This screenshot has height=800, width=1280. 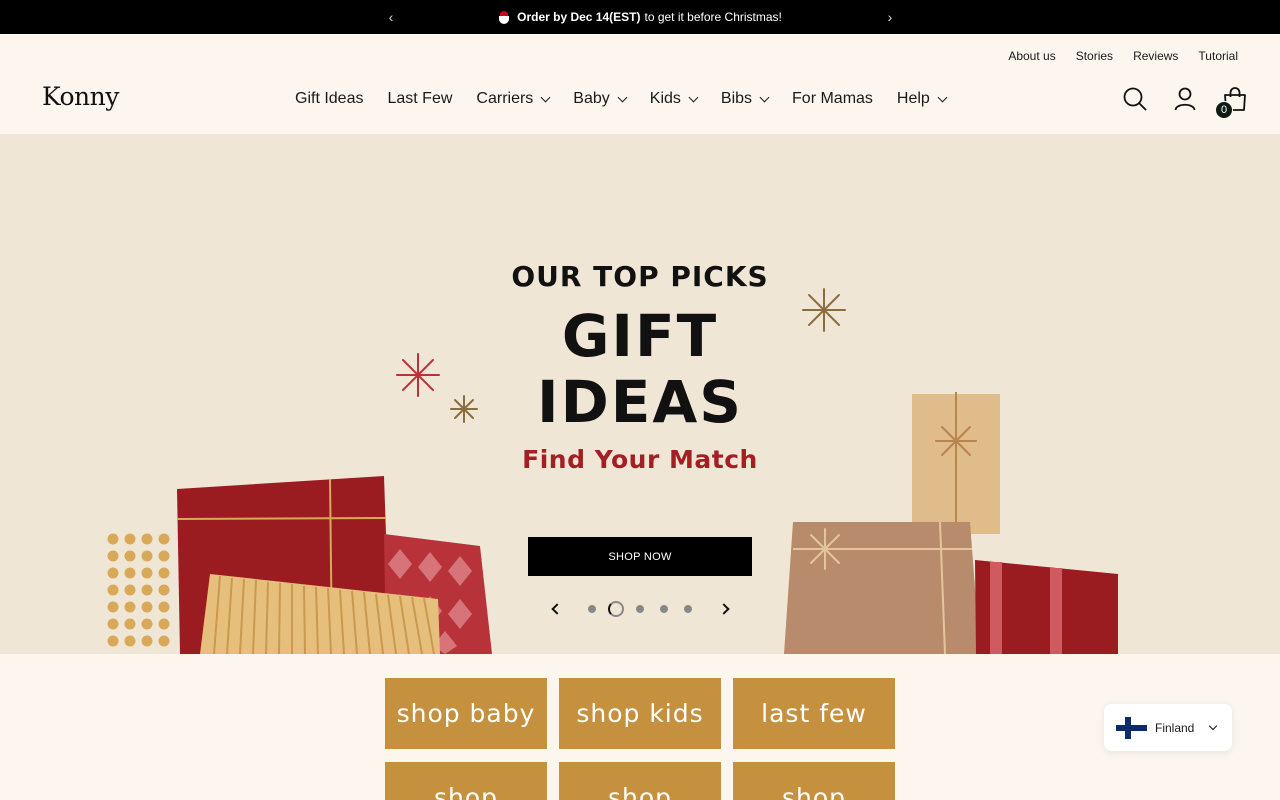 I want to click on category-shop-kids: shop kids, so click(x=640, y=713).